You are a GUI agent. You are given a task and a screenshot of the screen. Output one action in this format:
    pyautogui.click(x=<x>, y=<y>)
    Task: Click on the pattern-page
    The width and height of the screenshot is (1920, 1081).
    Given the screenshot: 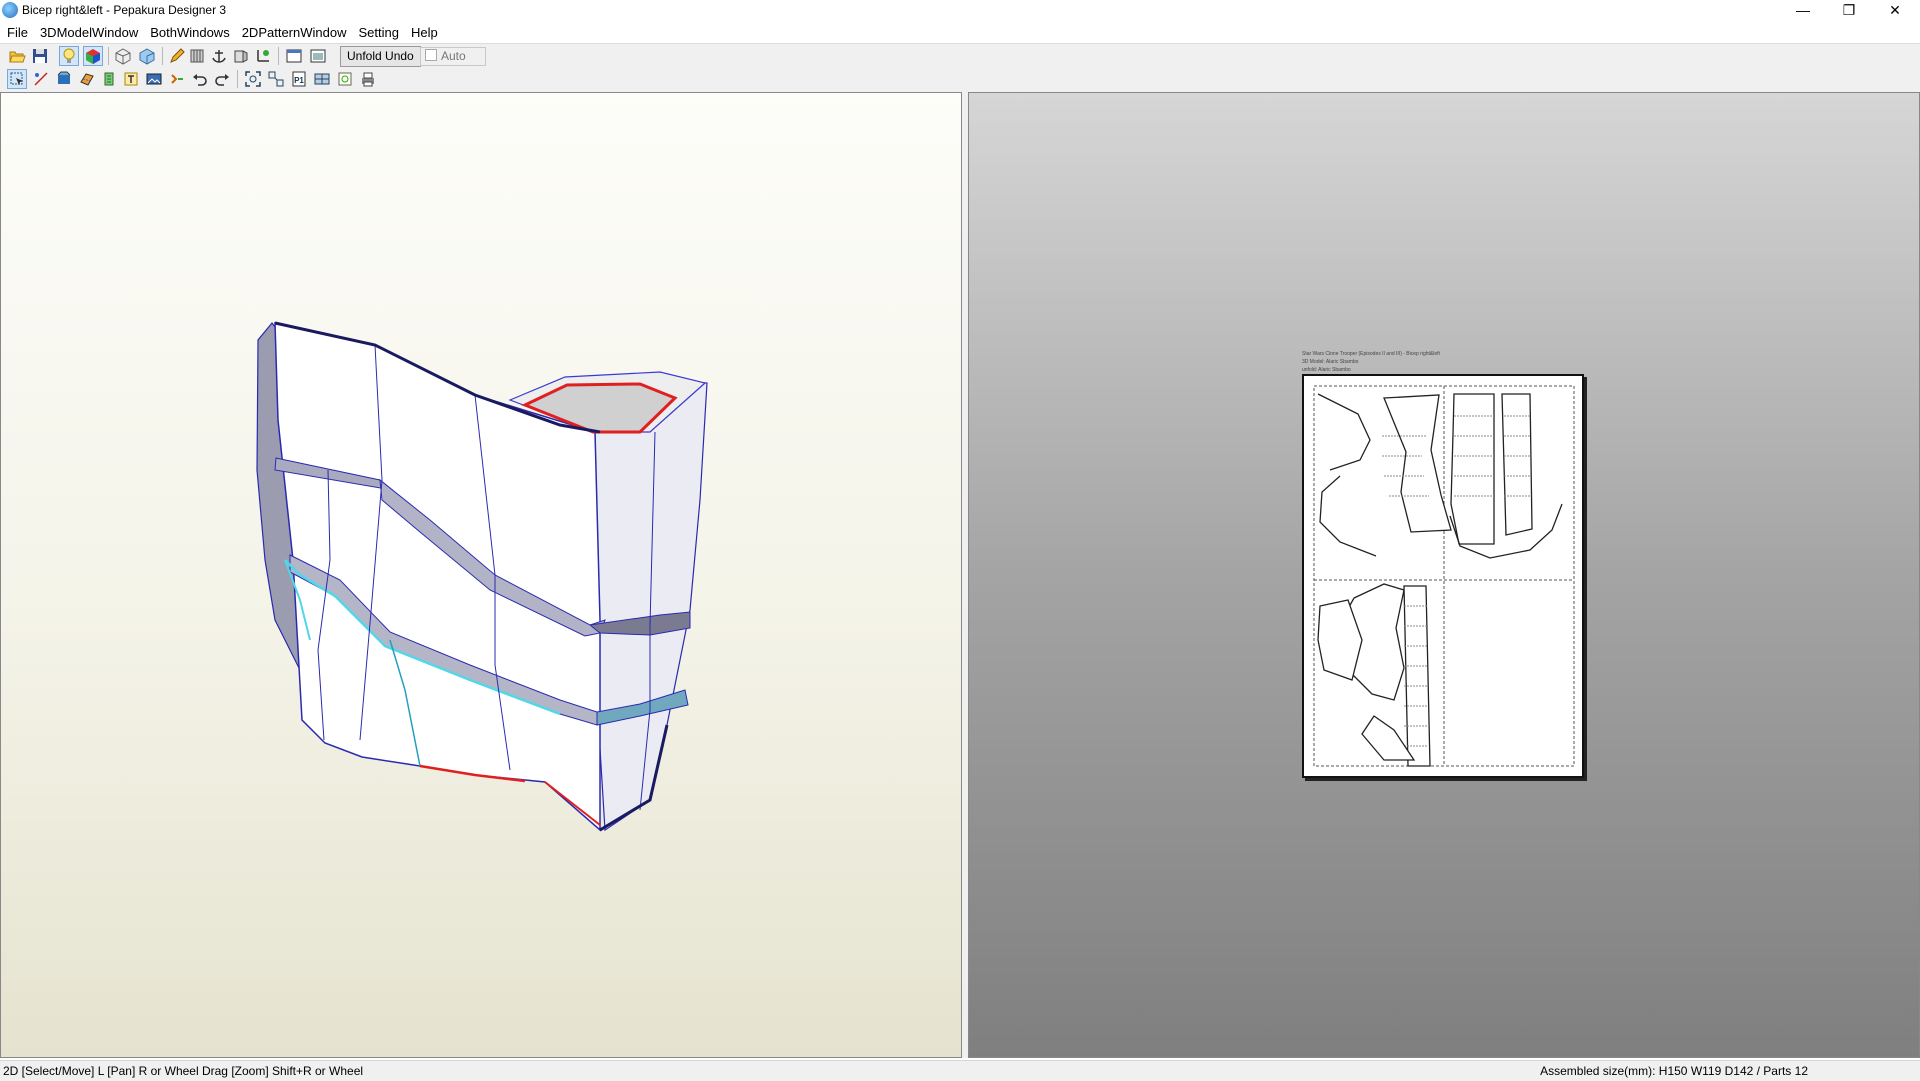 What is the action you would take?
    pyautogui.click(x=1443, y=576)
    